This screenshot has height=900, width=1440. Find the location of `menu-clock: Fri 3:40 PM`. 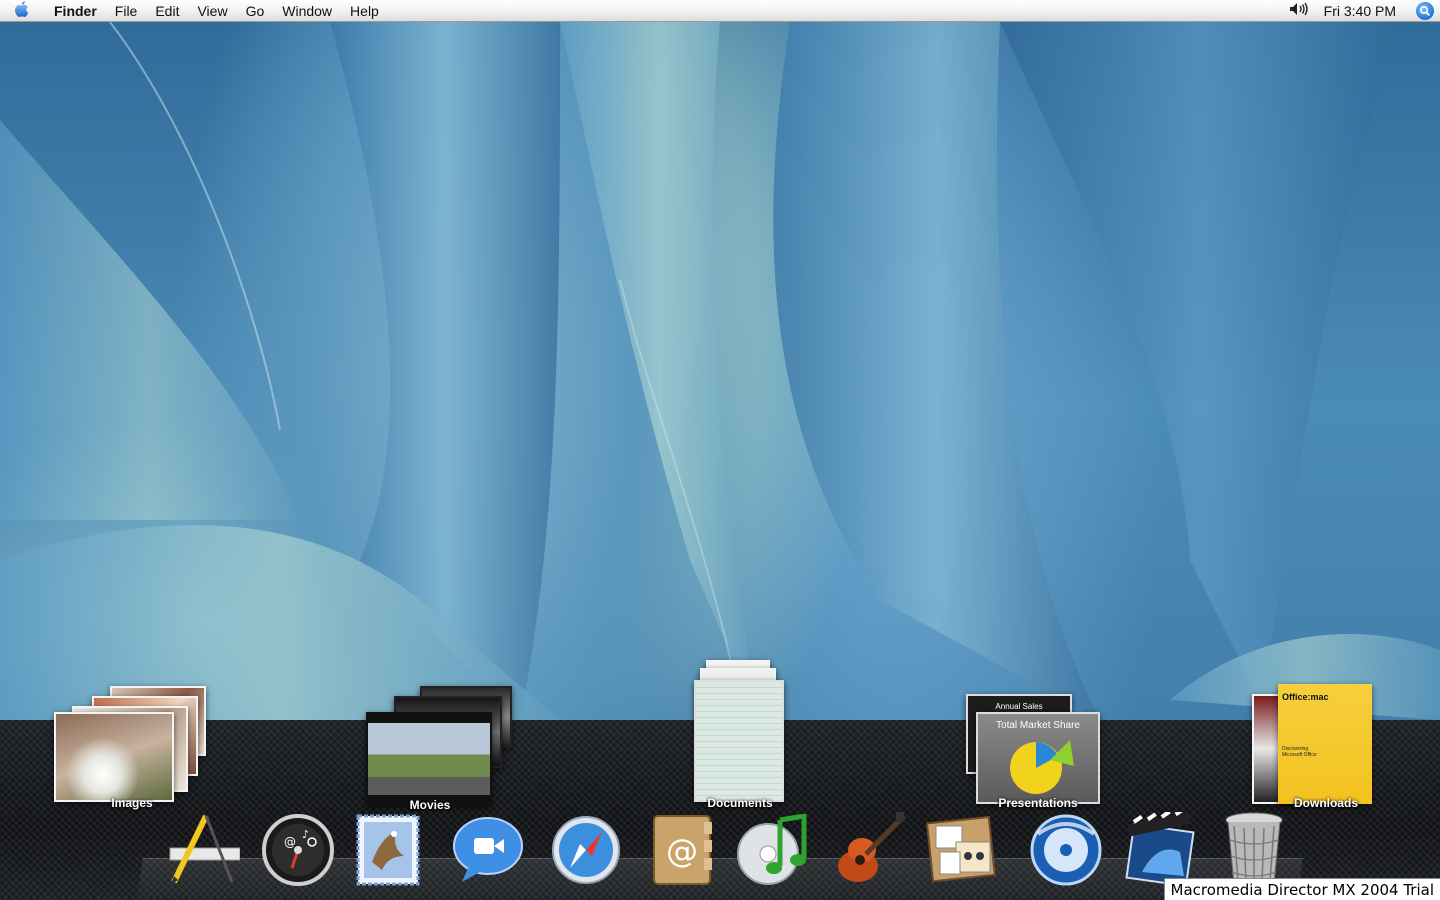

menu-clock: Fri 3:40 PM is located at coordinates (1362, 11).